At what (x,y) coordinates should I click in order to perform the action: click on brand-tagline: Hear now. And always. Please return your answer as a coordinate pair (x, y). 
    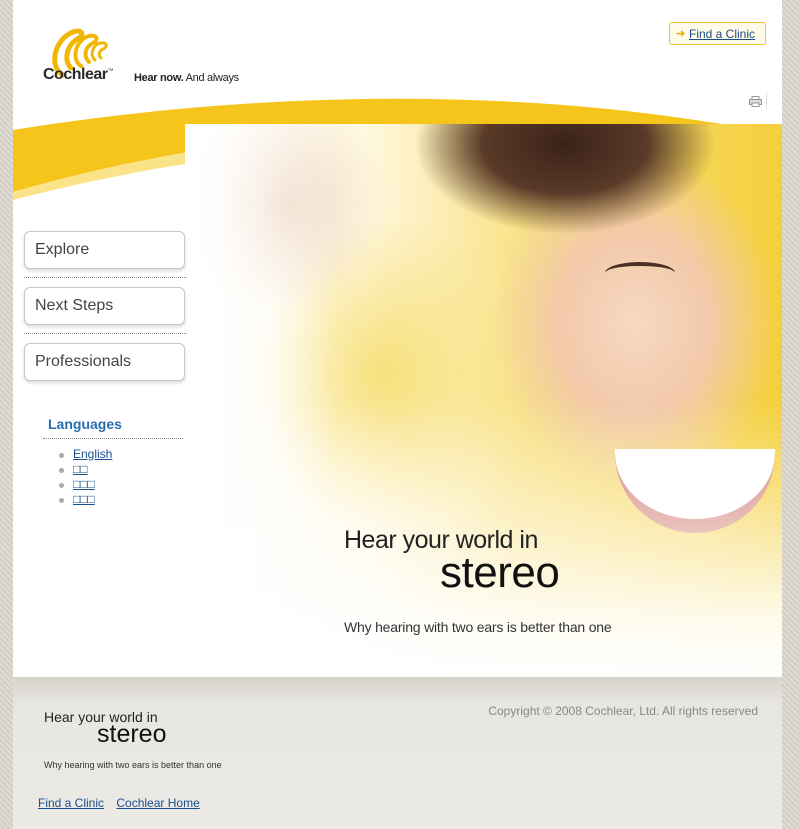
    Looking at the image, I should click on (186, 78).